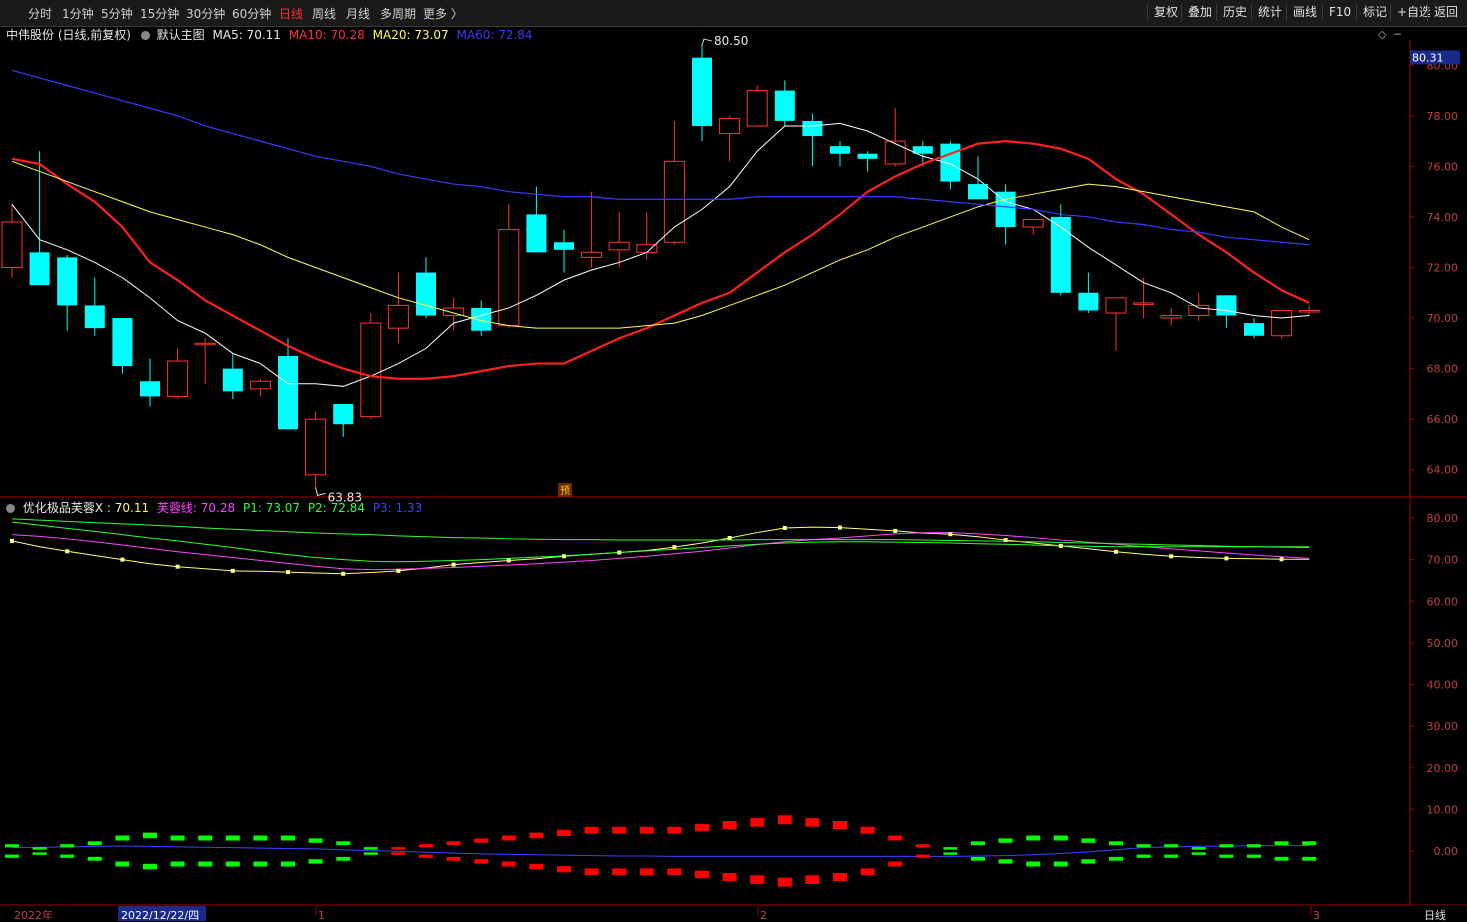  I want to click on diamond-icon: ◇, so click(1382, 34).